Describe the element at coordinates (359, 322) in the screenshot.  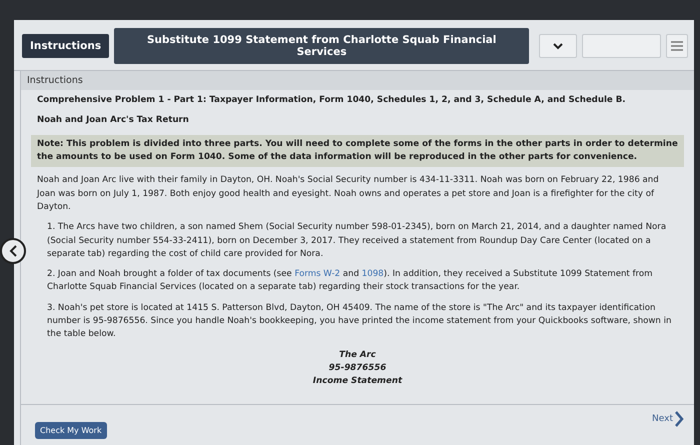
I see `numbered-paragraph: 3. Noah's pet store is located at 1415 S. Patterson Blvd, Dayton, OH 45409. The name of the store is "The Arc" and its taxpayer identification number is 95-9876556. Since you handle Noah's bookkeeping, you have printed the income statement from your Quickbooks software, shown in the table below.` at that location.